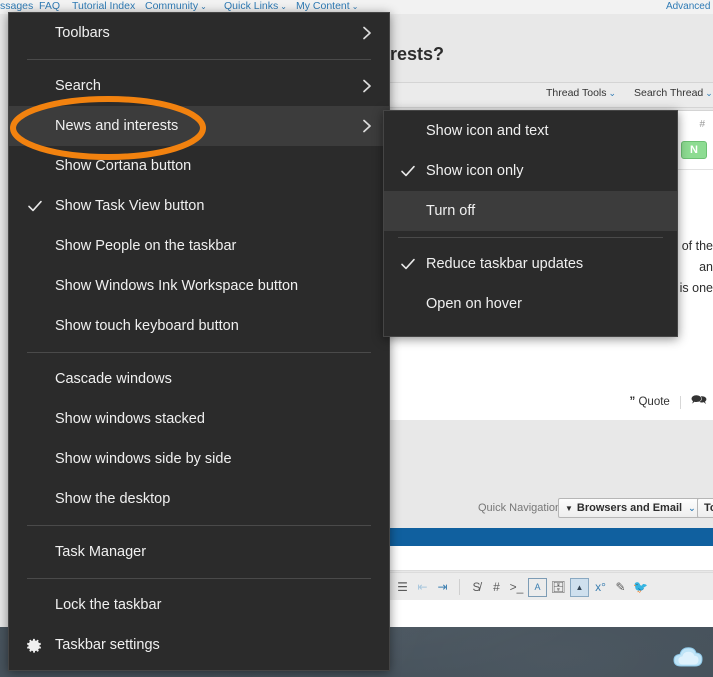  I want to click on attachment-icon: 🗄, so click(558, 587).